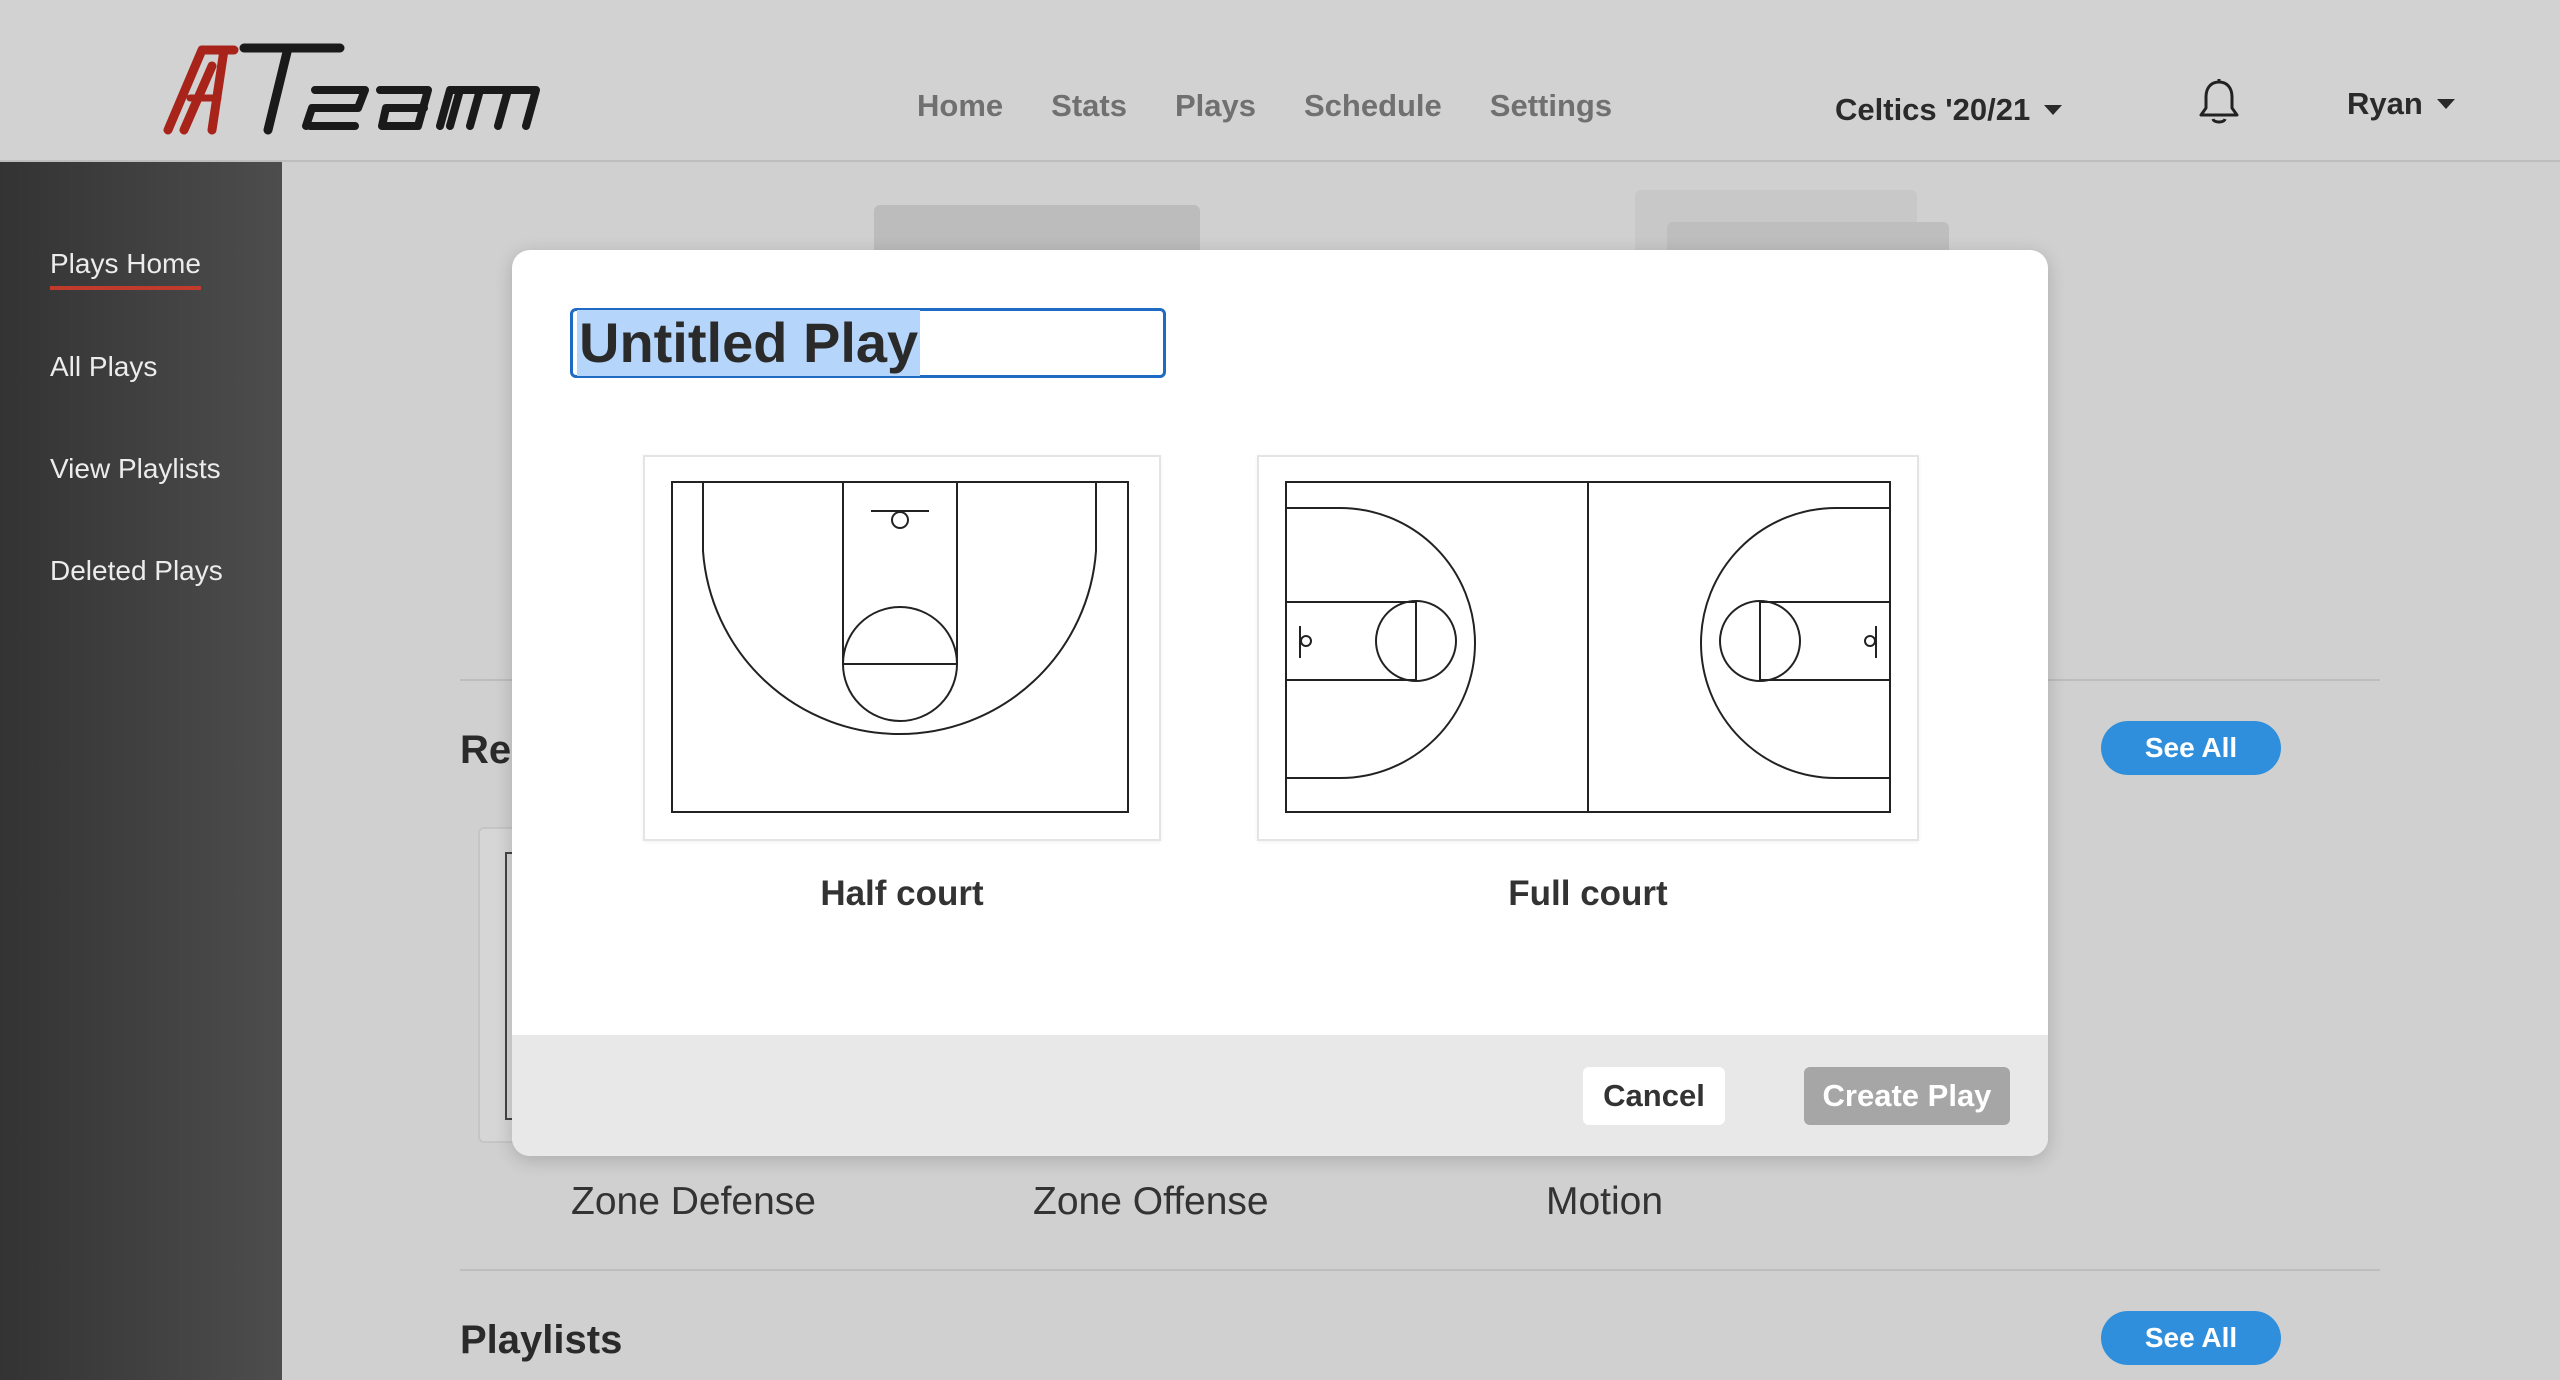 This screenshot has width=2560, height=1380. What do you see at coordinates (1933, 109) in the screenshot?
I see `team-selector-label: Celtics '20/21` at bounding box center [1933, 109].